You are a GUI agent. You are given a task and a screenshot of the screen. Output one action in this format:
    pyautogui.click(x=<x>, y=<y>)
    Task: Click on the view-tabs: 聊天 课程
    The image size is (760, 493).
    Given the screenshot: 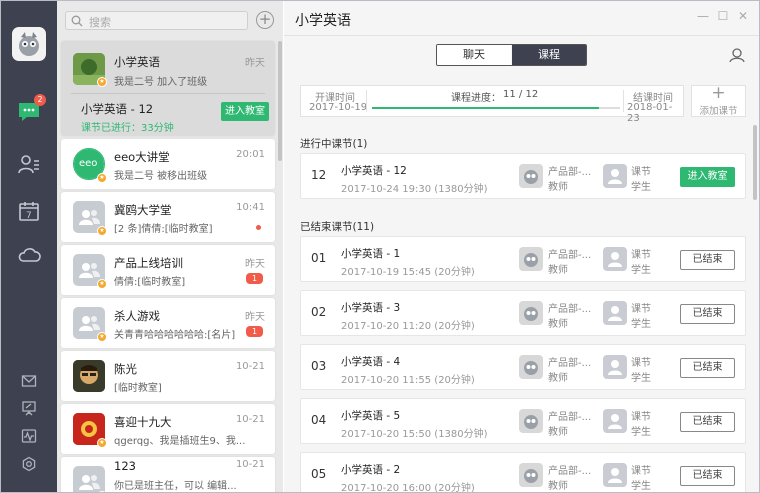 What is the action you would take?
    pyautogui.click(x=511, y=55)
    